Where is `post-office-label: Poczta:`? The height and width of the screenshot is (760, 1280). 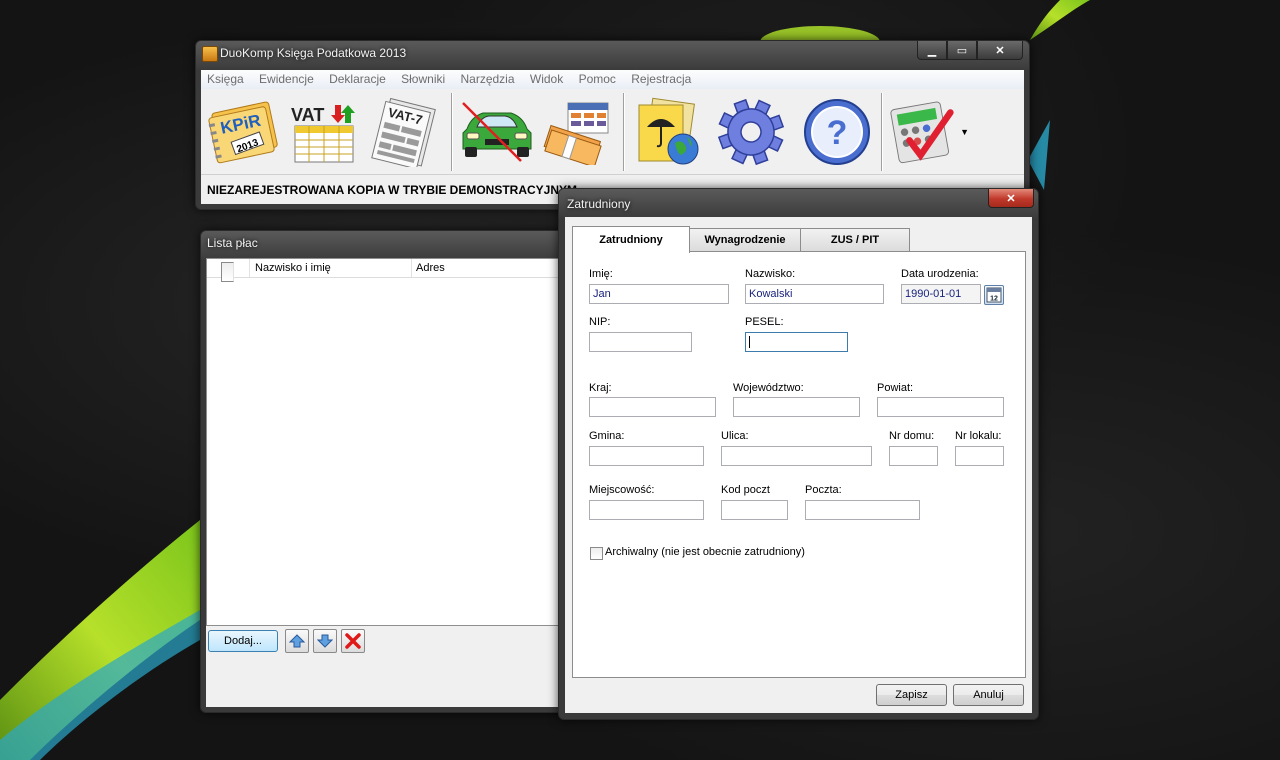
post-office-label: Poczta: is located at coordinates (823, 490).